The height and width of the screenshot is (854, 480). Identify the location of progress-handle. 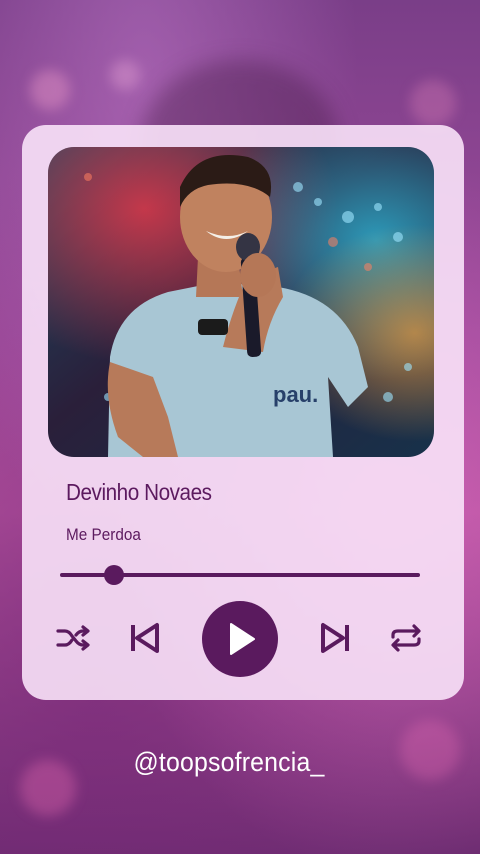
(114, 575).